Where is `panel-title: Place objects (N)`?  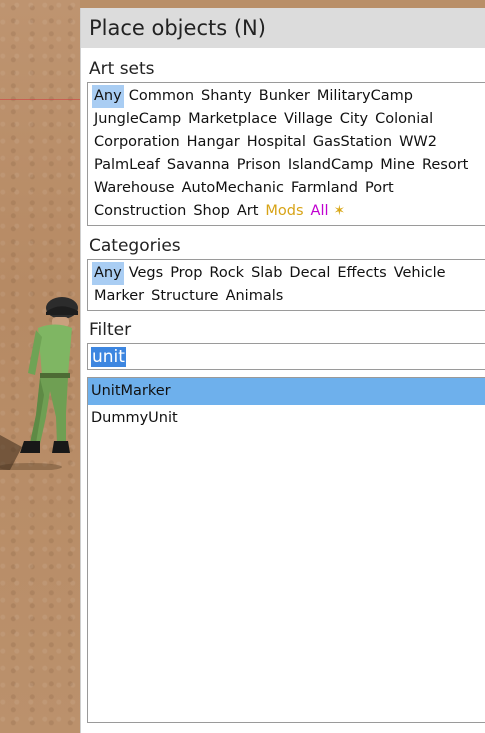 panel-title: Place objects (N) is located at coordinates (177, 28).